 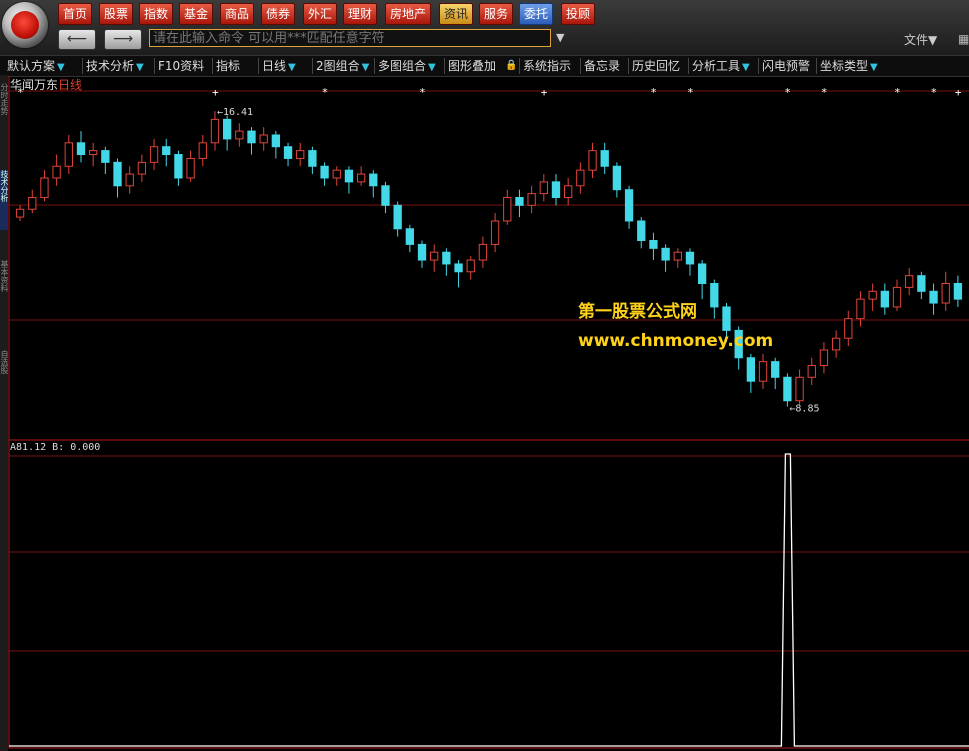 I want to click on stock-title: 华闻万东日线, so click(x=46, y=84).